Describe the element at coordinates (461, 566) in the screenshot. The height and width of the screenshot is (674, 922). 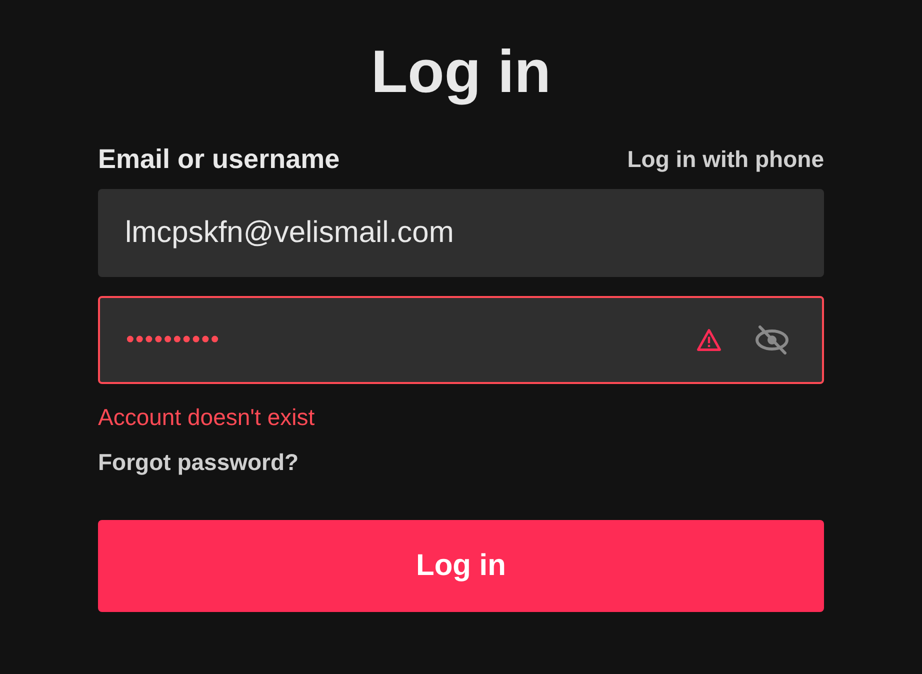
I see `login-button: Log in` at that location.